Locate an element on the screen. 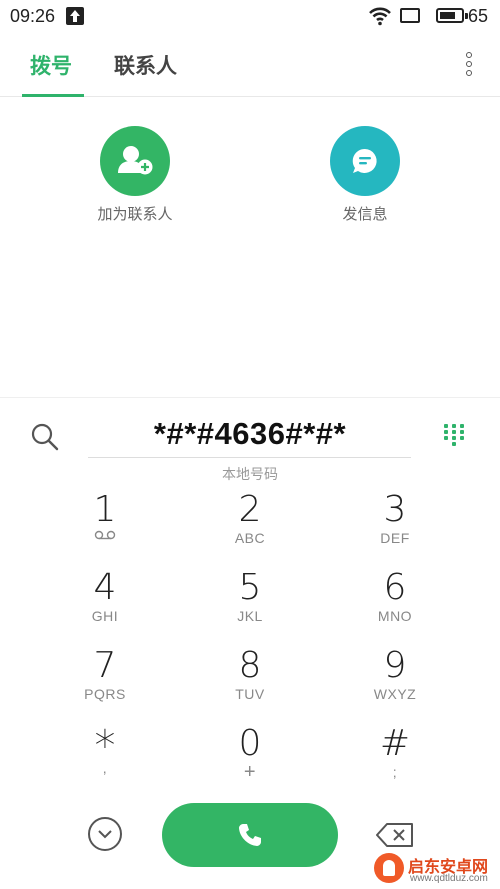 The image size is (500, 889). more-options-icon is located at coordinates (469, 66).